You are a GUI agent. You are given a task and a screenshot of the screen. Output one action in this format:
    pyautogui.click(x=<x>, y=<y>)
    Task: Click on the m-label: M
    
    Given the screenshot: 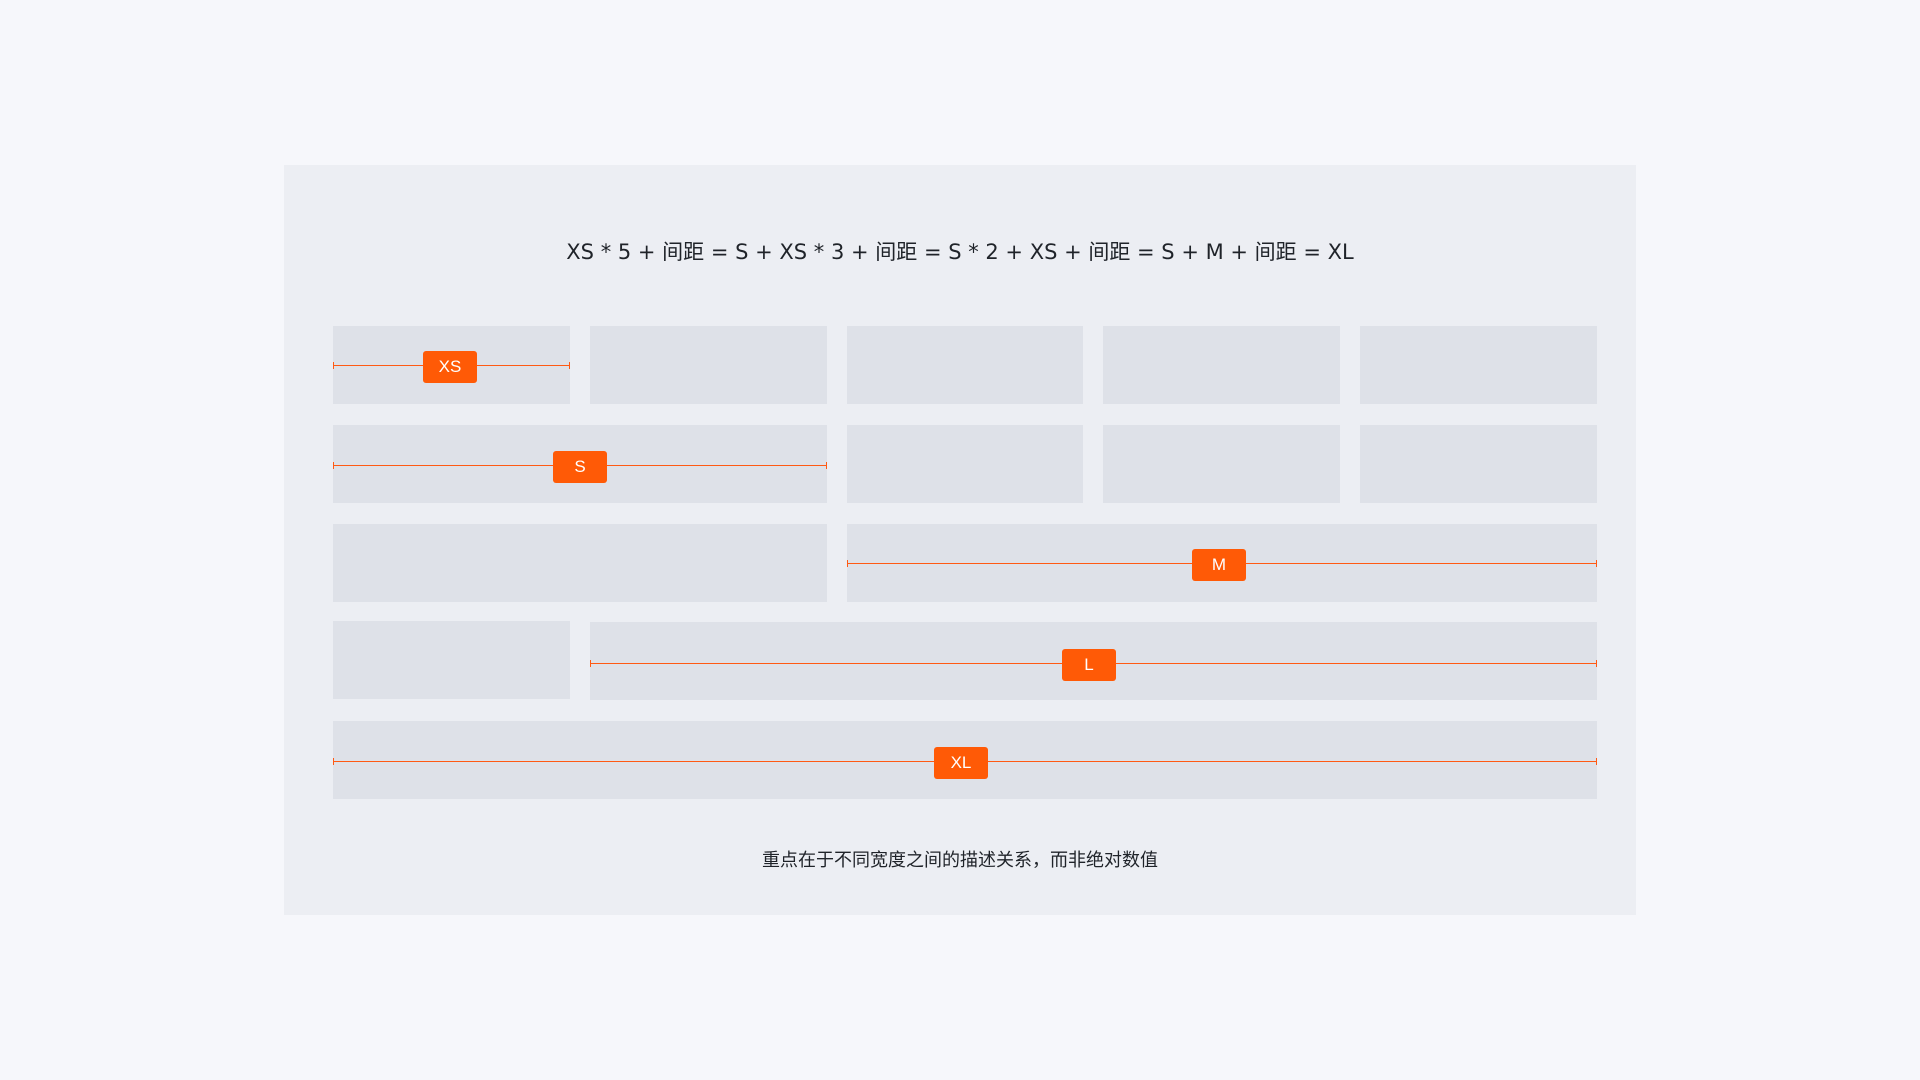 What is the action you would take?
    pyautogui.click(x=1219, y=565)
    